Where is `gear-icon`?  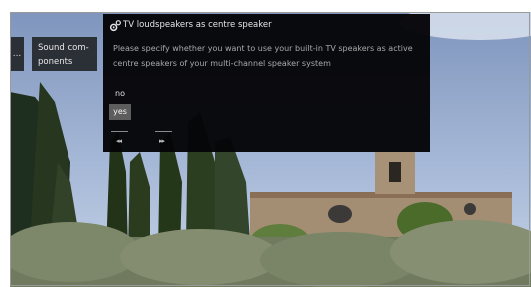
gear-icon is located at coordinates (115, 26).